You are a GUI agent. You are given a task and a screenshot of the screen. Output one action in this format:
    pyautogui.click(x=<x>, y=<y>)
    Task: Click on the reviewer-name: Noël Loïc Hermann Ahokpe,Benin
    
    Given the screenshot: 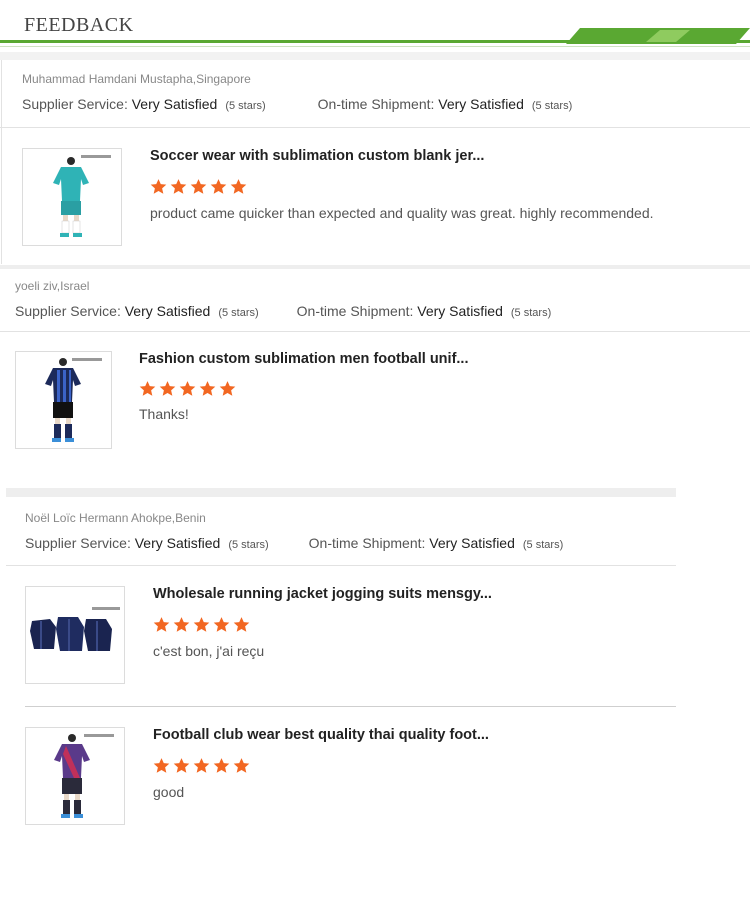 What is the action you would take?
    pyautogui.click(x=115, y=518)
    